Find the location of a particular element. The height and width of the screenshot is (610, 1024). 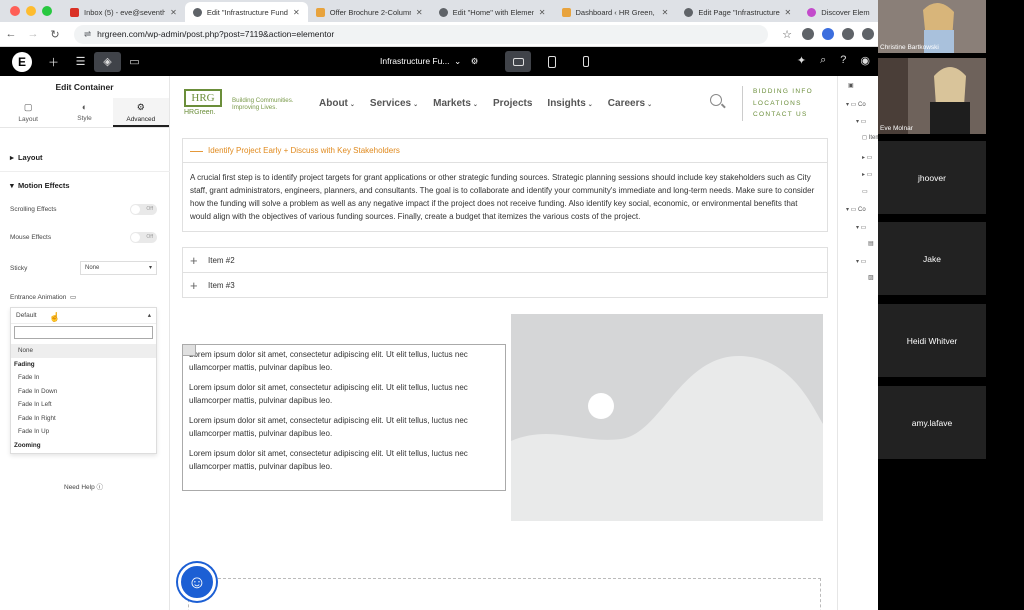

maximize-window-button is located at coordinates (47, 11).